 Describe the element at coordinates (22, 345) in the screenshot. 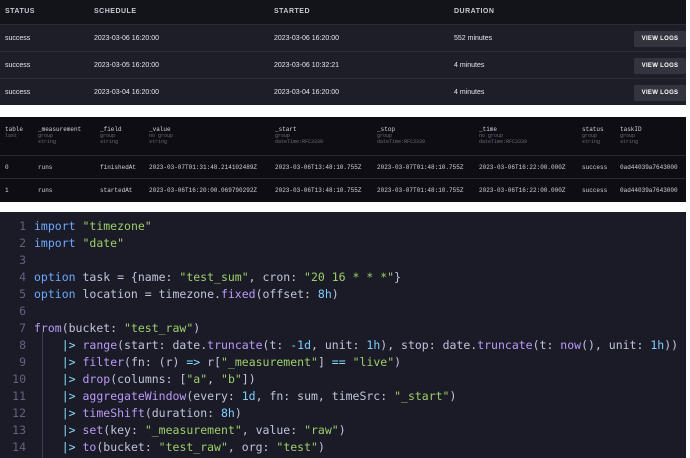

I see `line-number: 8` at that location.